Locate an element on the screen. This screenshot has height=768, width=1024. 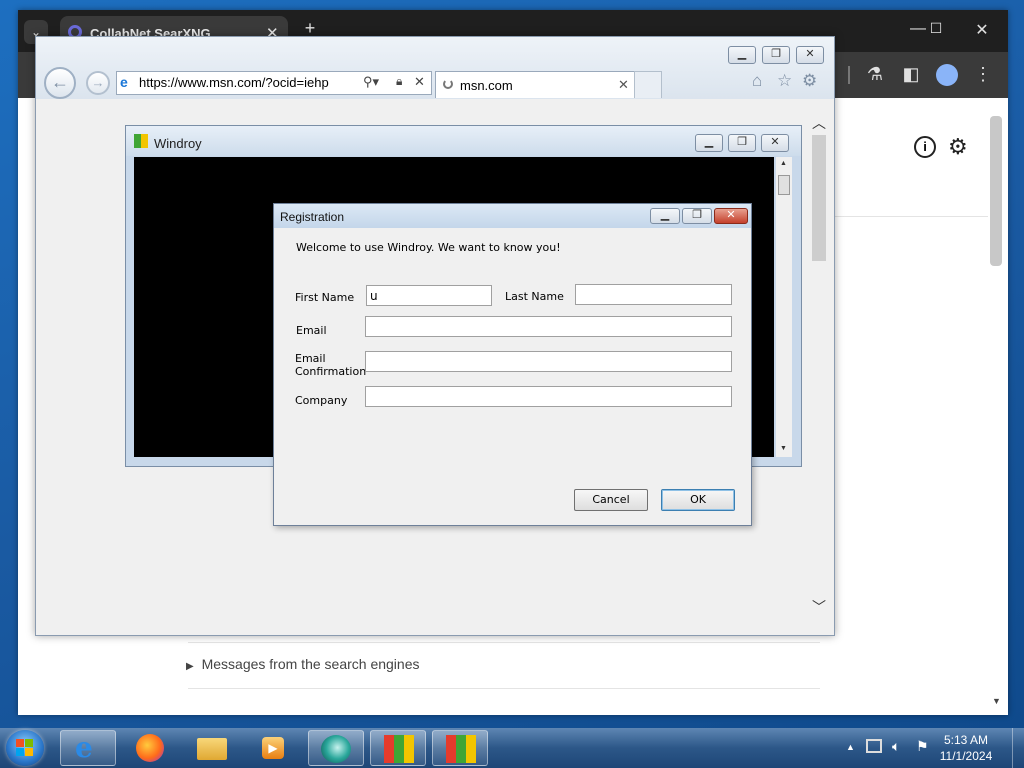
taskbar-explorer is located at coordinates (212, 748).